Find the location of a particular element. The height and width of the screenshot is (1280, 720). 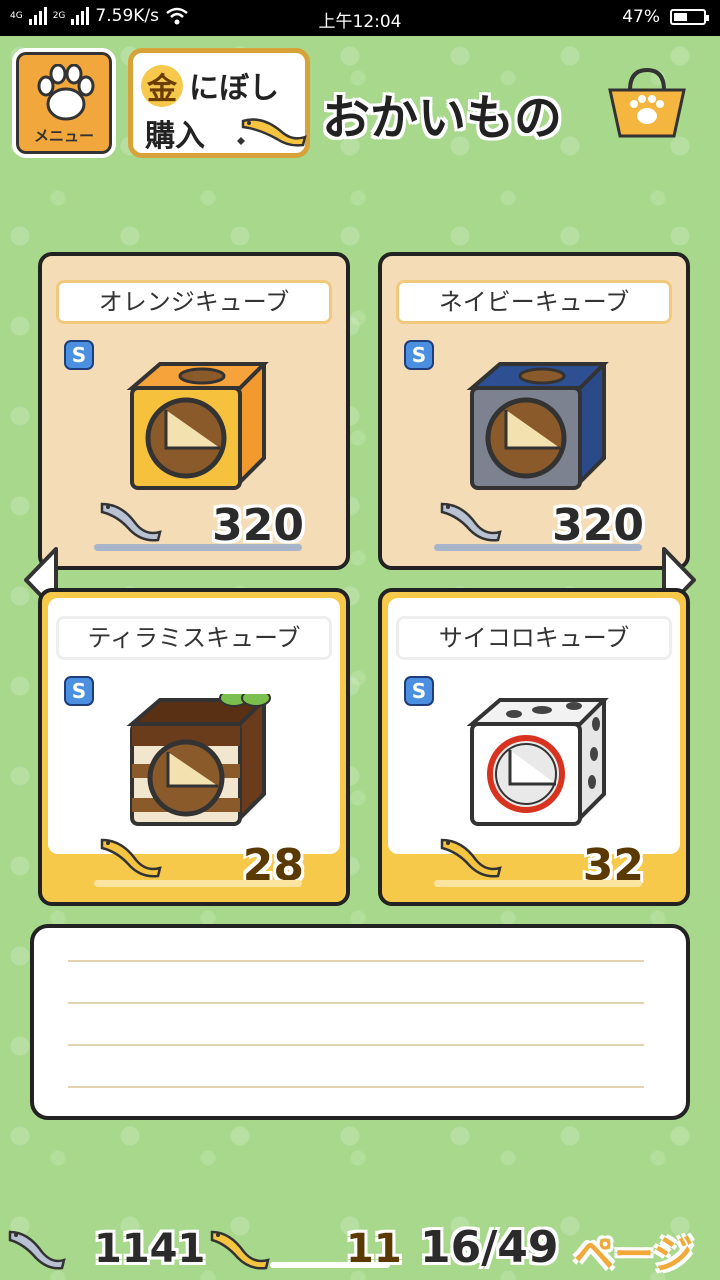

dice-cube-image is located at coordinates (537, 762).